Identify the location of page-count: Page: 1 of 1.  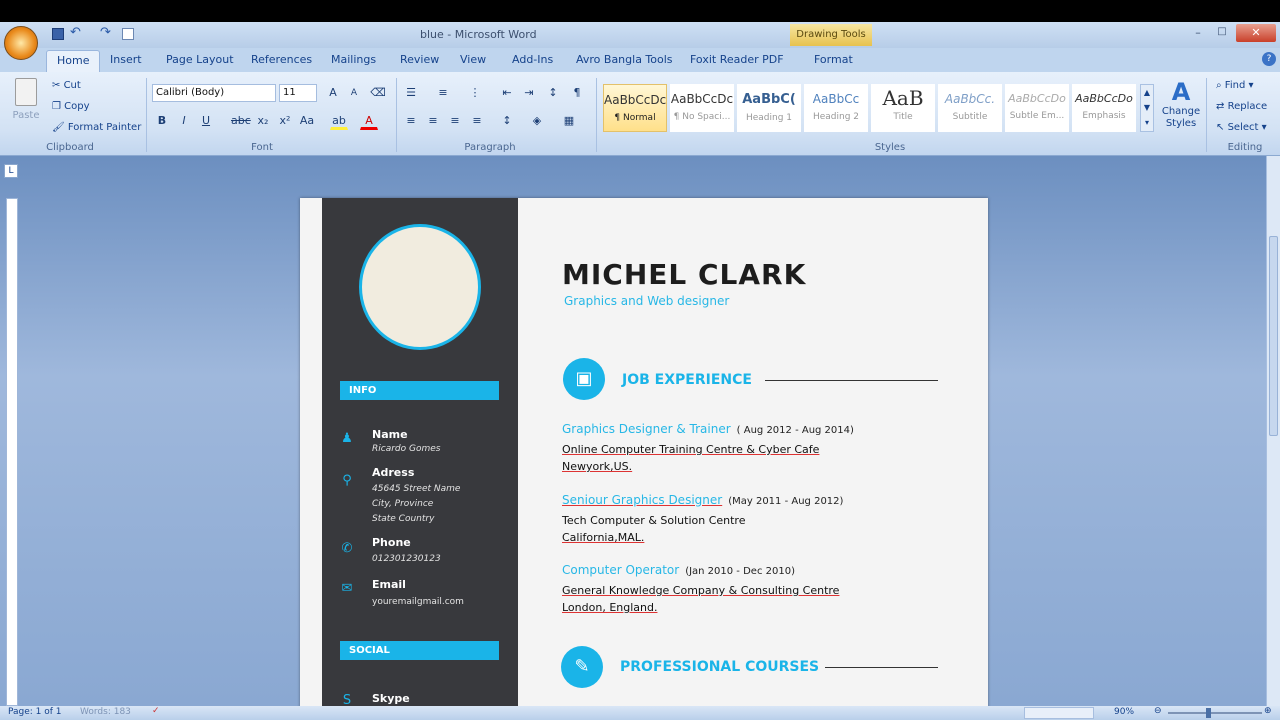
(35, 712).